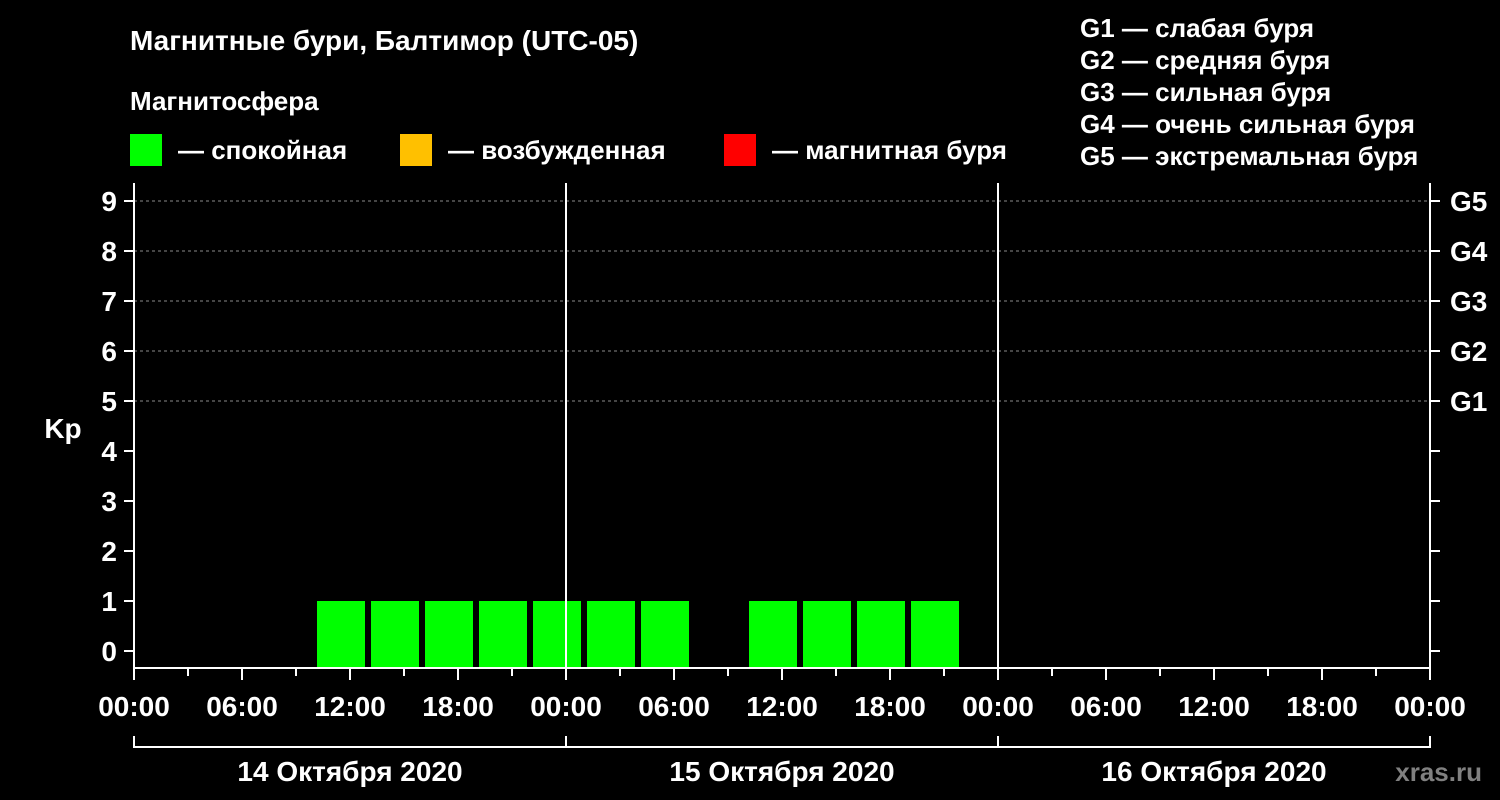 This screenshot has height=800, width=1500. I want to click on y-tick-label: 8, so click(109, 251).